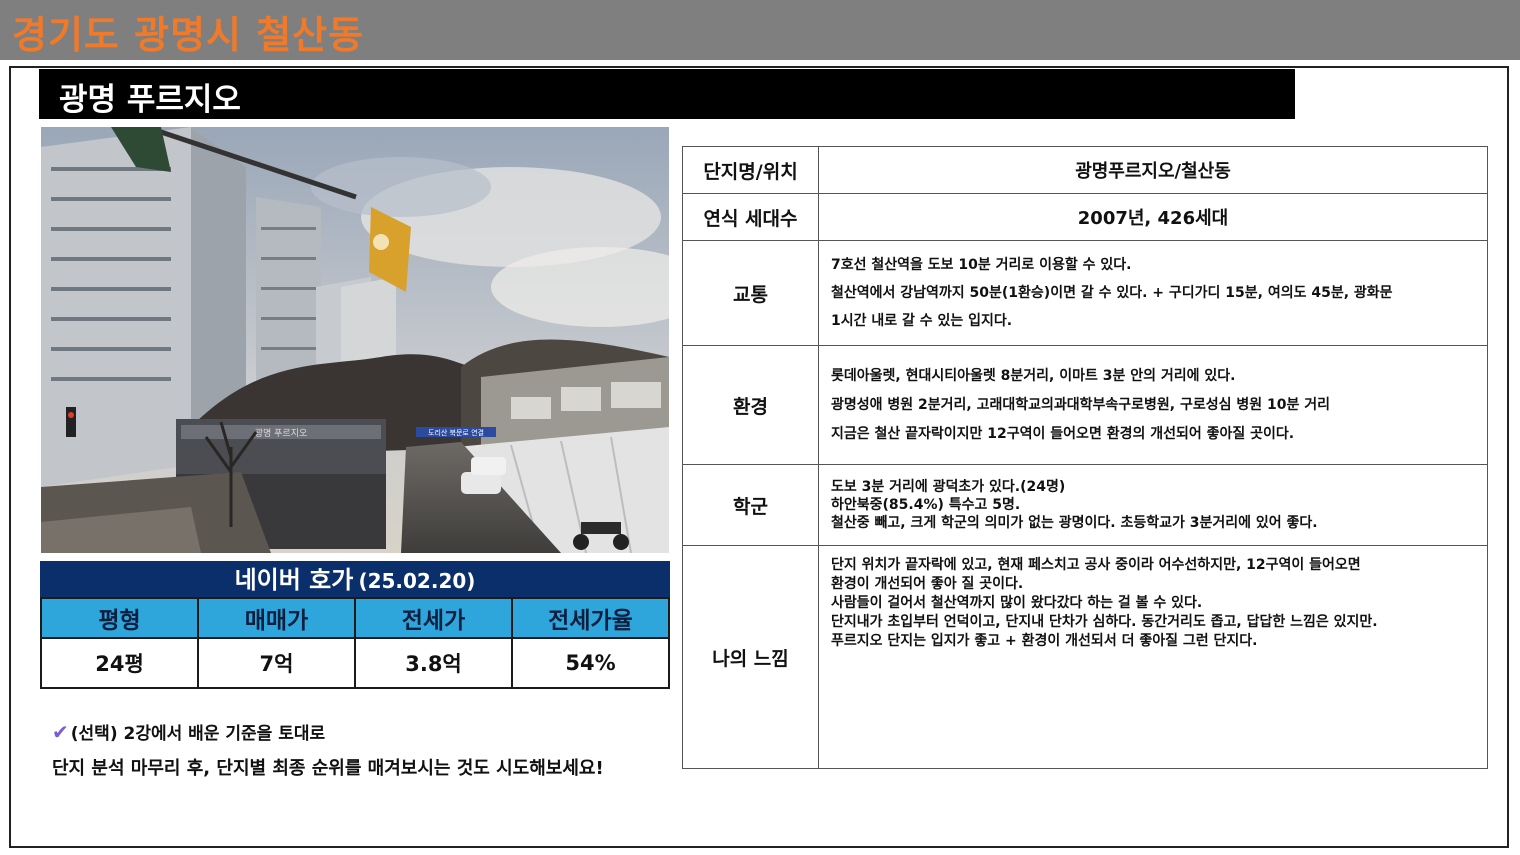 The height and width of the screenshot is (855, 1520). I want to click on complex-name-bar: 광명 푸르지오, so click(667, 94).